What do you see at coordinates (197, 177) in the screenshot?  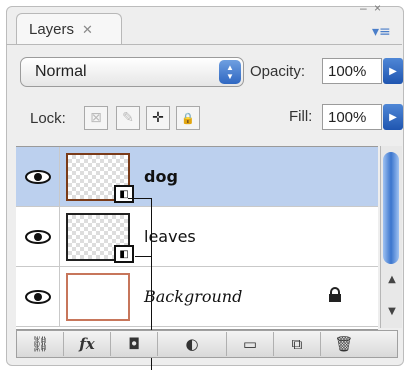 I see `layer-row-dog: ◧ dog` at bounding box center [197, 177].